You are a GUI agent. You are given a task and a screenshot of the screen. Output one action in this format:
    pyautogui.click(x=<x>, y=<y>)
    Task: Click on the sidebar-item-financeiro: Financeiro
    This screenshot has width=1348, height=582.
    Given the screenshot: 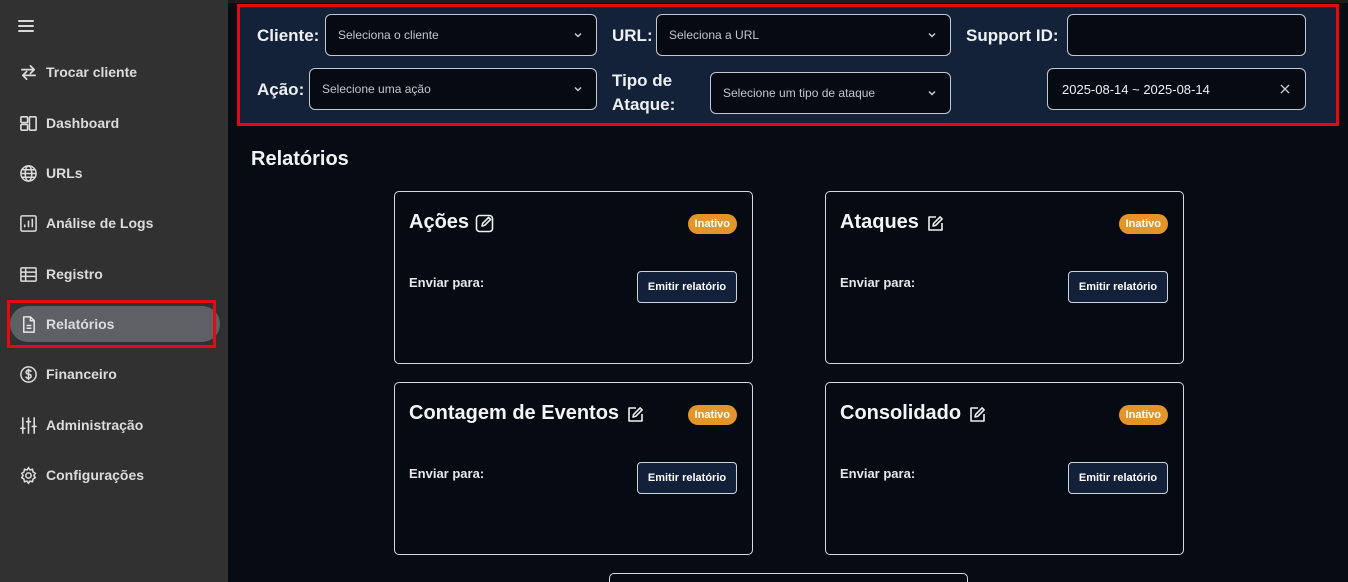 What is the action you would take?
    pyautogui.click(x=115, y=374)
    